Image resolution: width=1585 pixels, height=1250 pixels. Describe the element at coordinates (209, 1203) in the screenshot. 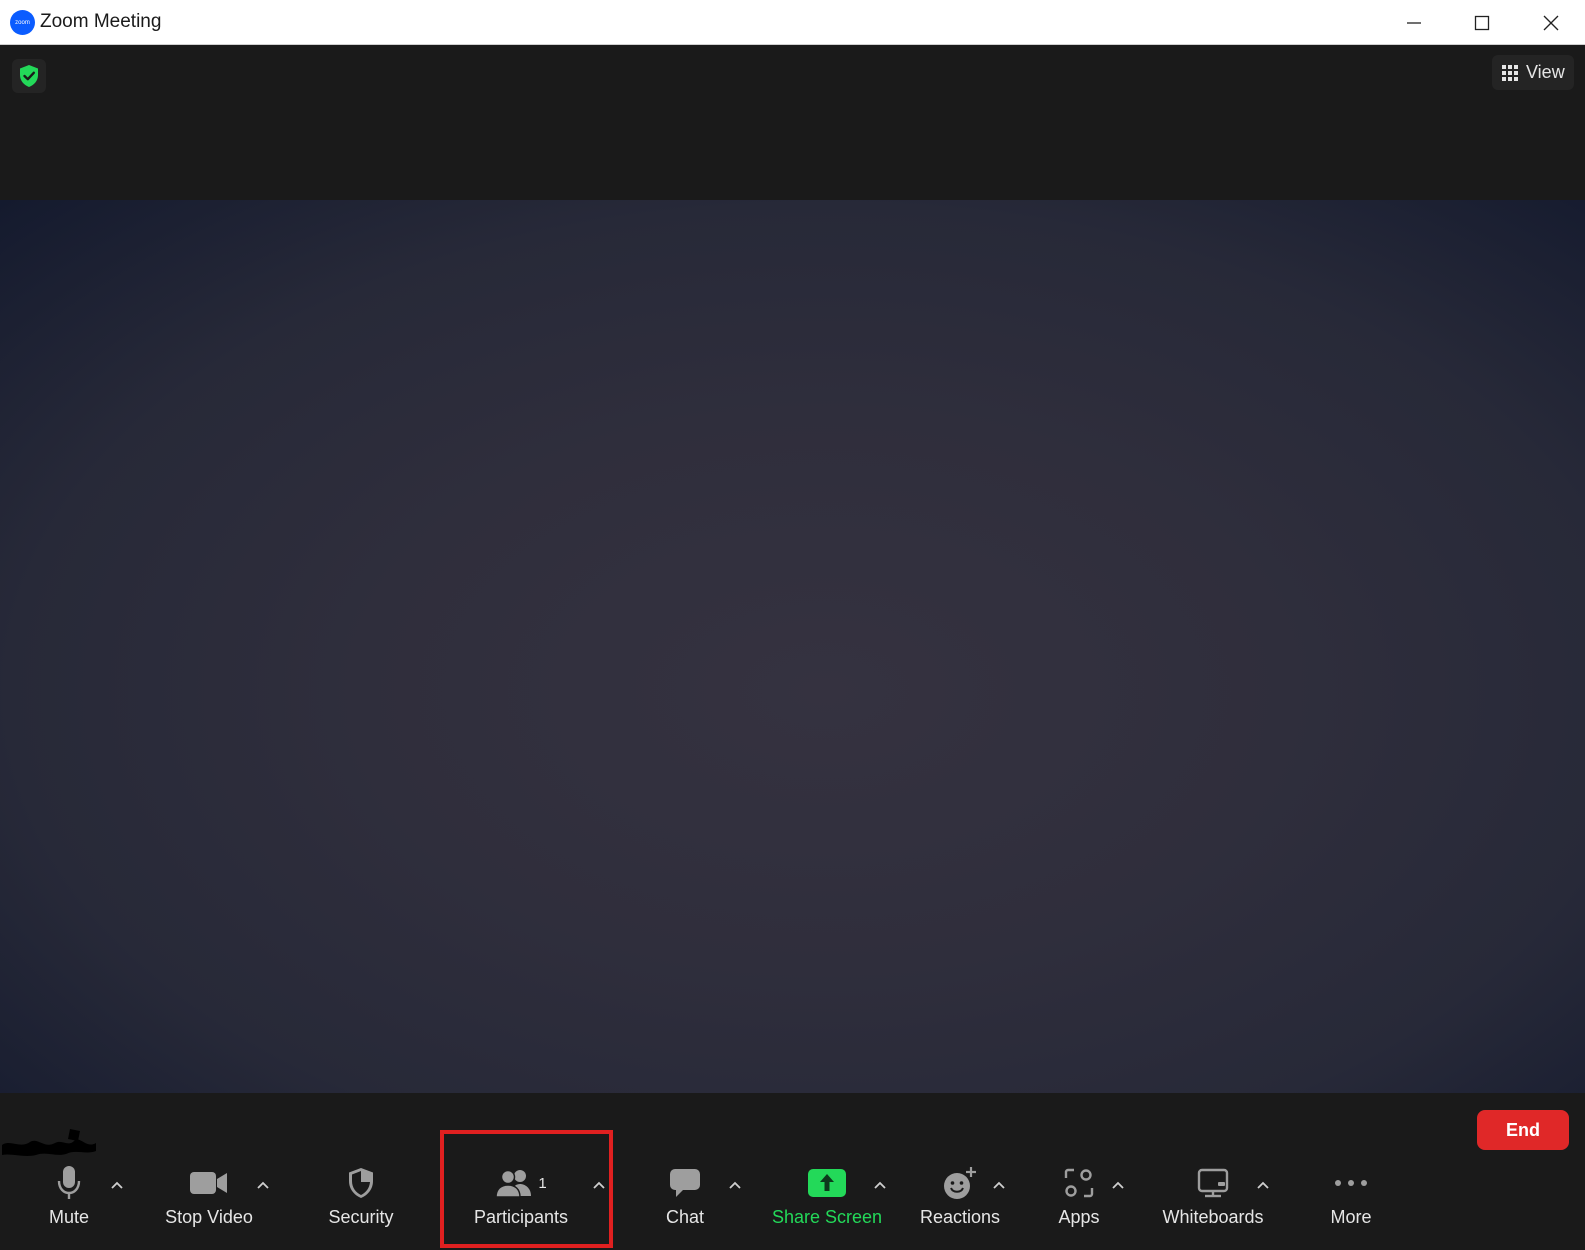

I see `stop-video-button: Stop Video` at that location.